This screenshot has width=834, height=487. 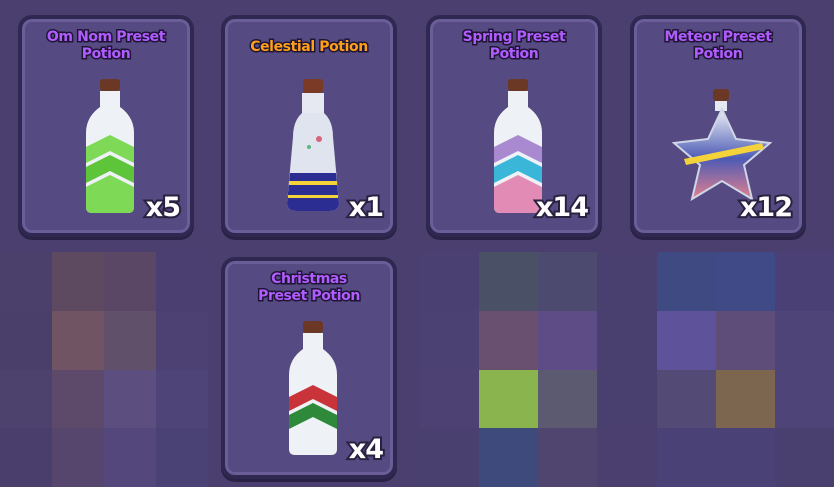 I want to click on item-title: Om Nom Preset Potion, so click(x=106, y=46).